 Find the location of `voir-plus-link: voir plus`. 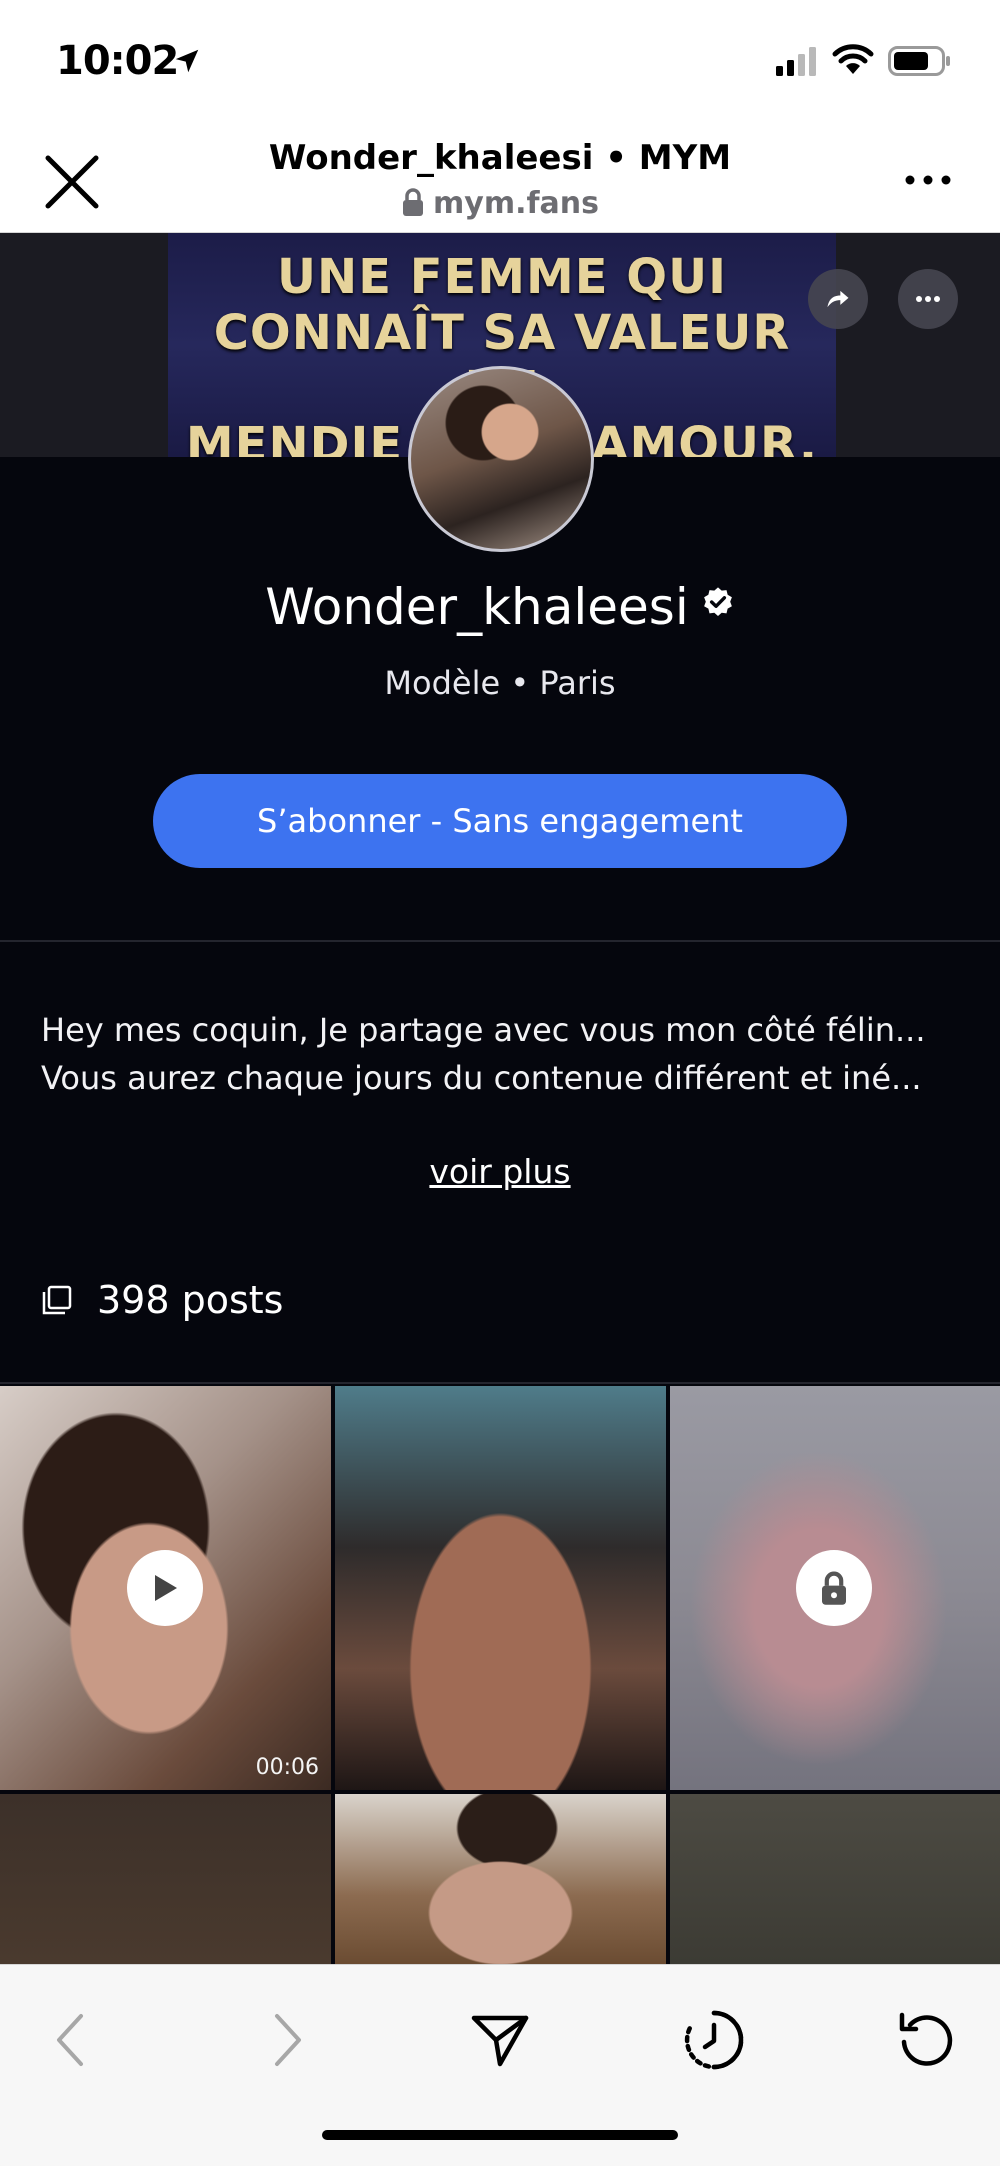

voir-plus-link: voir plus is located at coordinates (500, 1171).